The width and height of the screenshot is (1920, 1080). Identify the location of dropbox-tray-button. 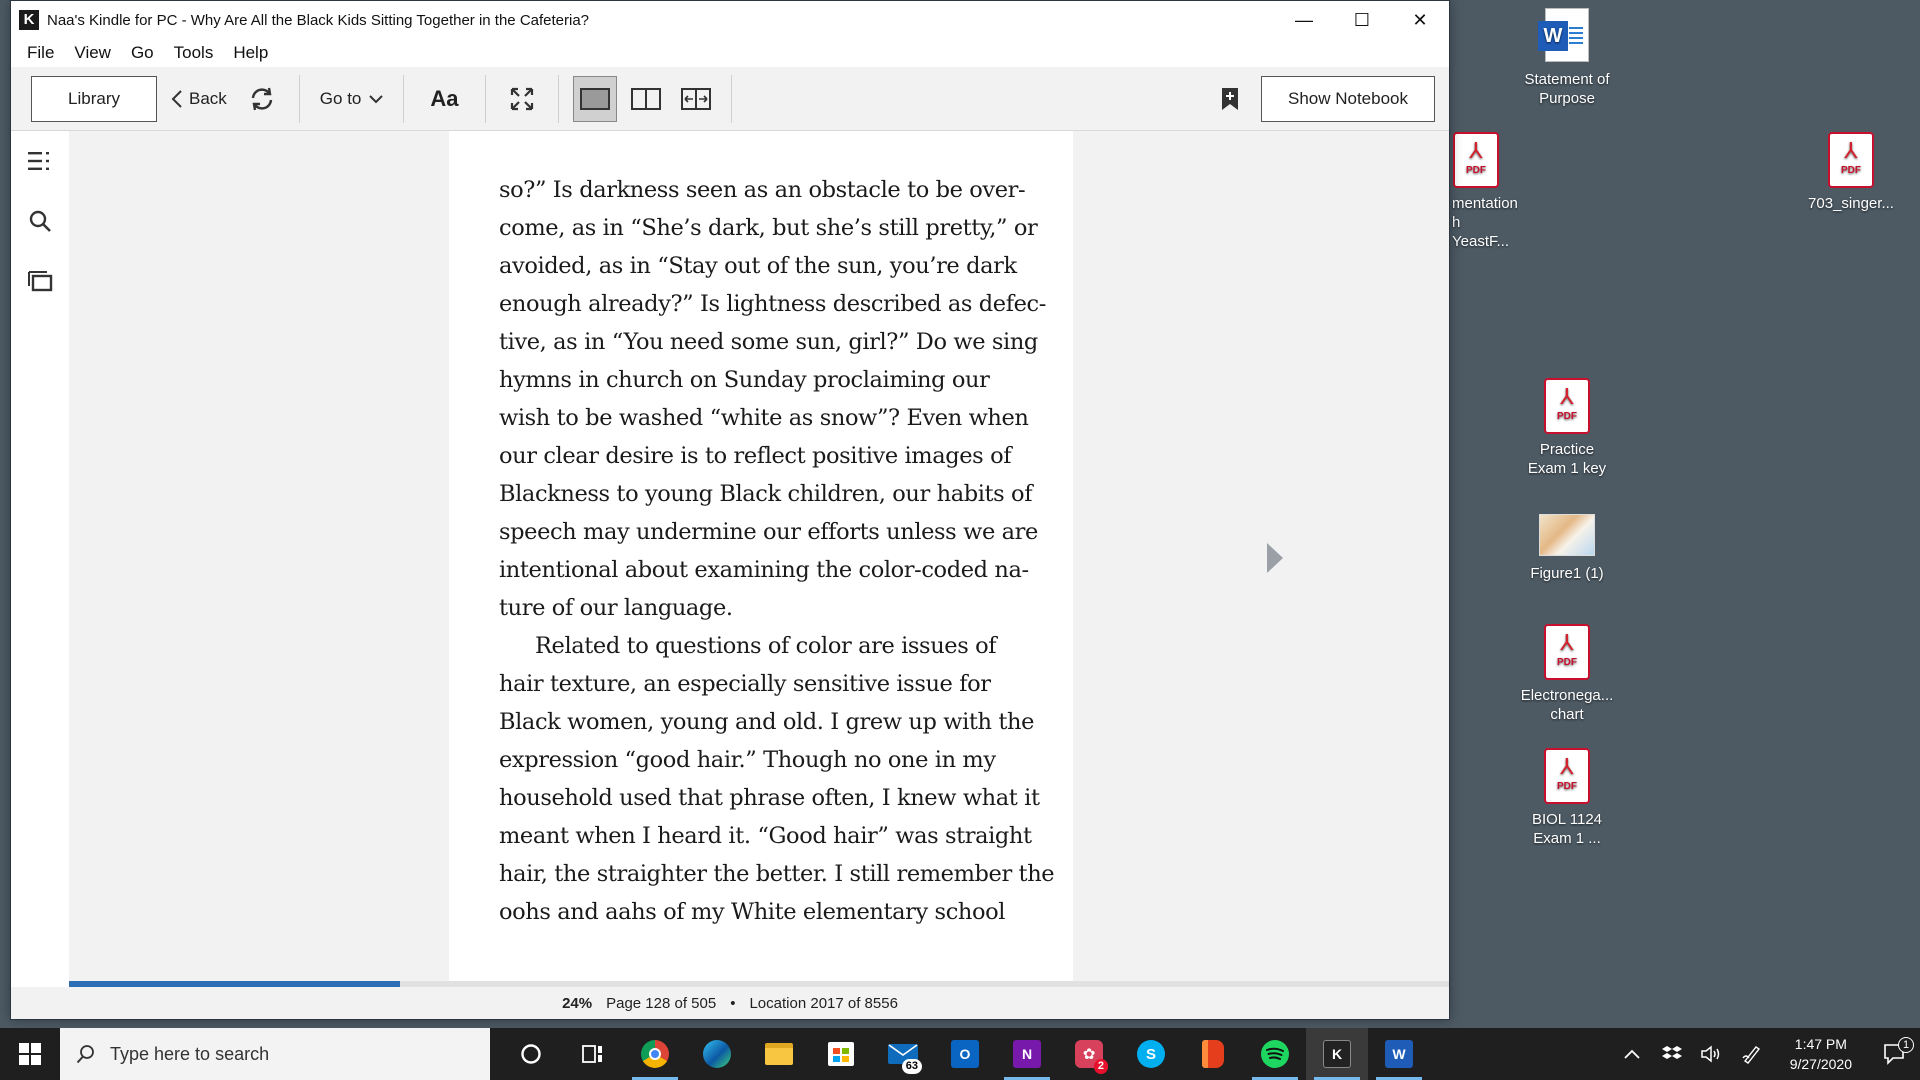
(1672, 1054).